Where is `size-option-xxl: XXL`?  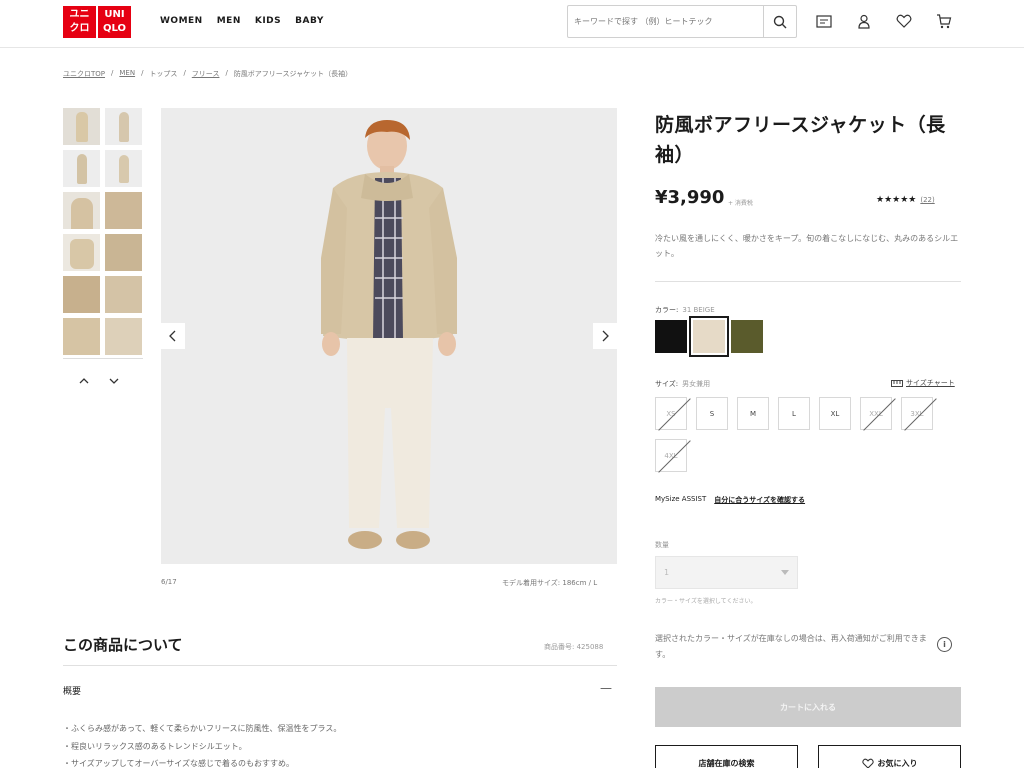 size-option-xxl: XXL is located at coordinates (876, 413).